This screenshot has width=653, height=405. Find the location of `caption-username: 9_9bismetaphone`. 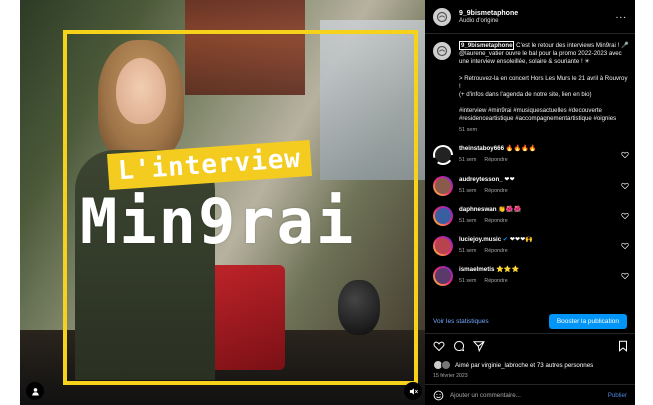

caption-username: 9_9bismetaphone is located at coordinates (487, 45).